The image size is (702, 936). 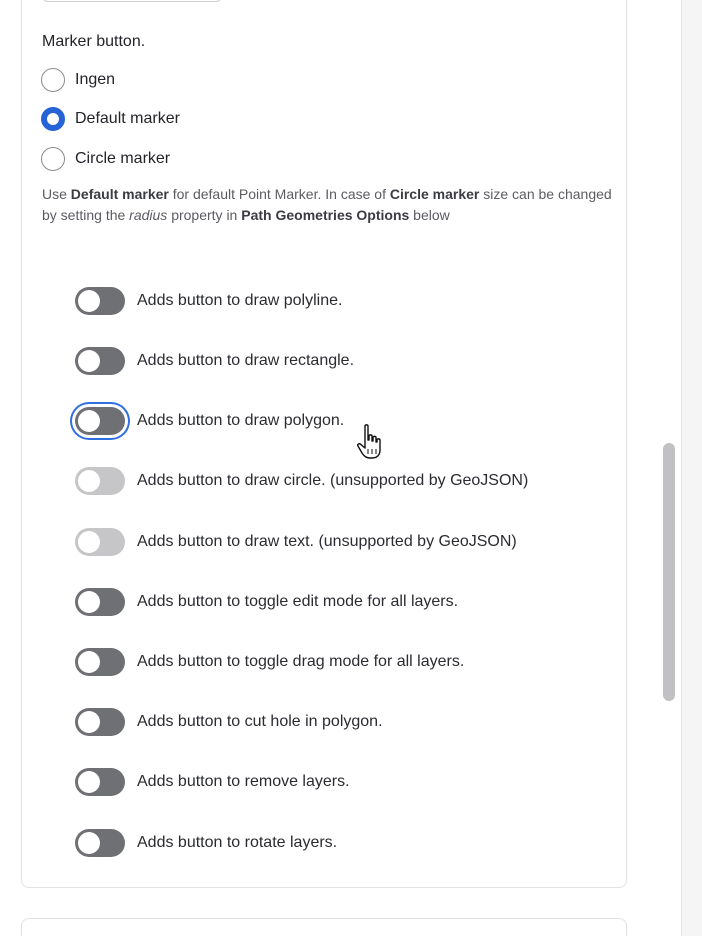 What do you see at coordinates (53, 119) in the screenshot?
I see `radio-circle-default-marker` at bounding box center [53, 119].